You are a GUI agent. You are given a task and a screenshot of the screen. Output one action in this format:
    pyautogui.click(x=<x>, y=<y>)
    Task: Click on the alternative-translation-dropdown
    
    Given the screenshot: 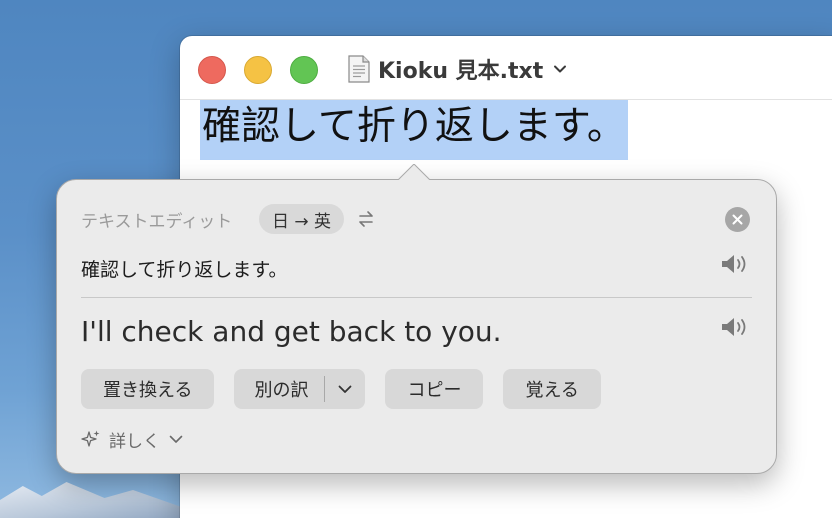 What is the action you would take?
    pyautogui.click(x=345, y=389)
    